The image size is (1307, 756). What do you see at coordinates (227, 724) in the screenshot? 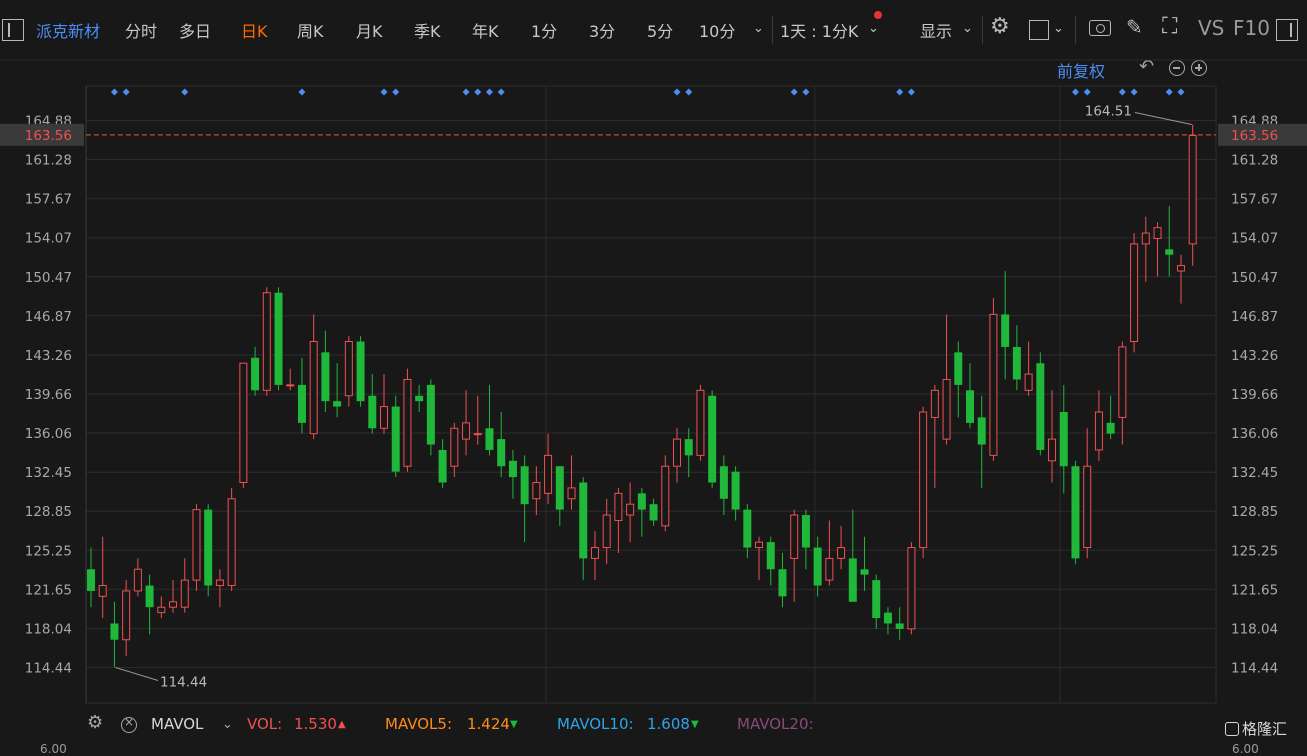
I see `indicator-chevron-icon: ⌄` at bounding box center [227, 724].